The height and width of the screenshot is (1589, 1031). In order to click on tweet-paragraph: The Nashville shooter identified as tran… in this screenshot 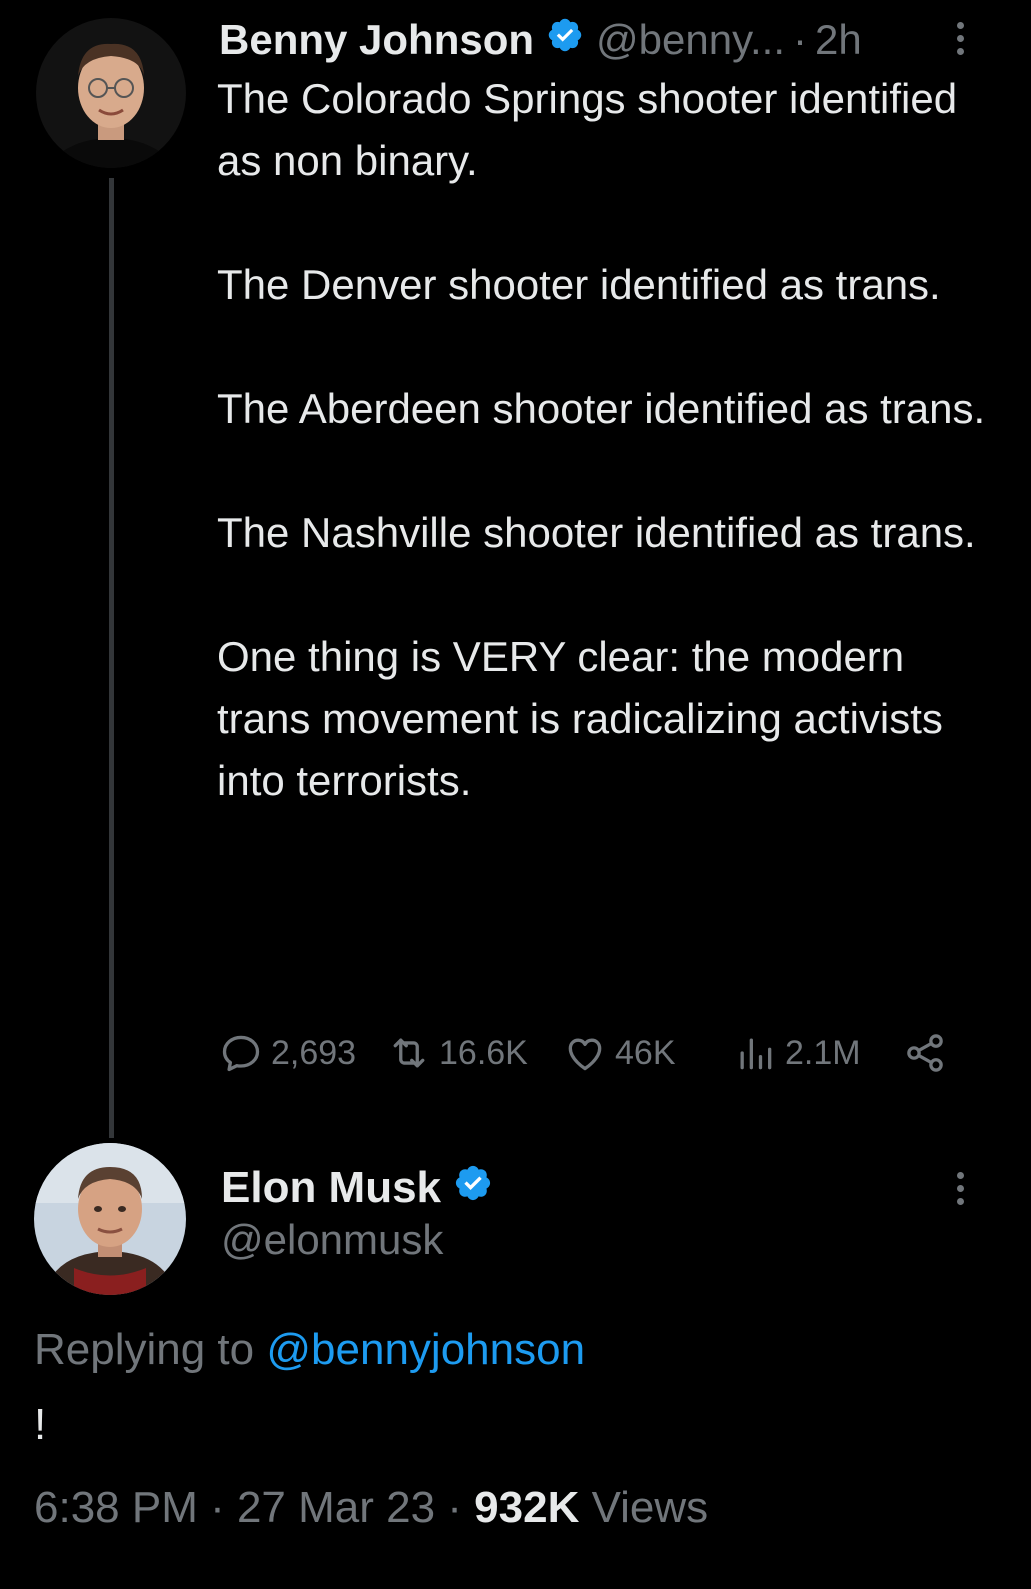, I will do `click(596, 532)`.